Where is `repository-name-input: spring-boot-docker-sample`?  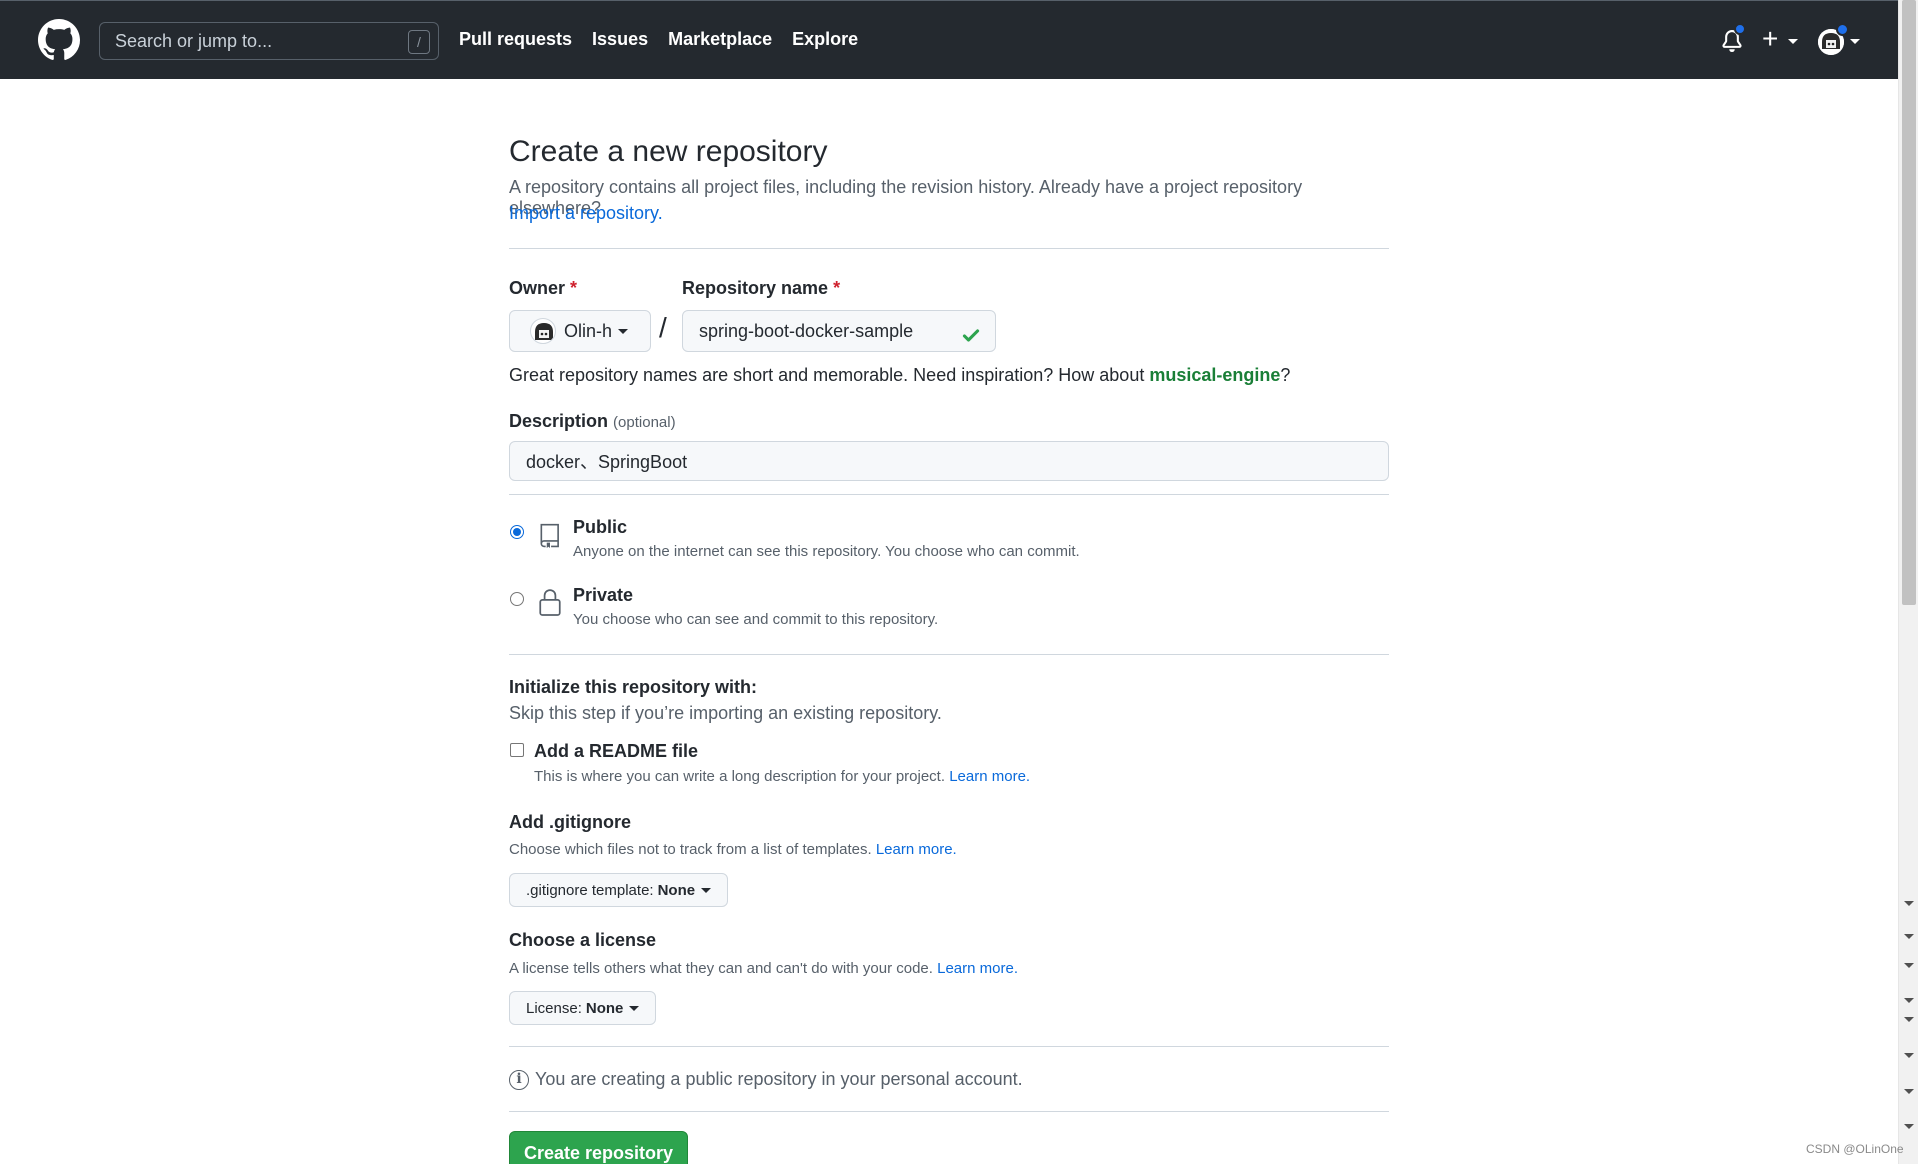
repository-name-input: spring-boot-docker-sample is located at coordinates (839, 331).